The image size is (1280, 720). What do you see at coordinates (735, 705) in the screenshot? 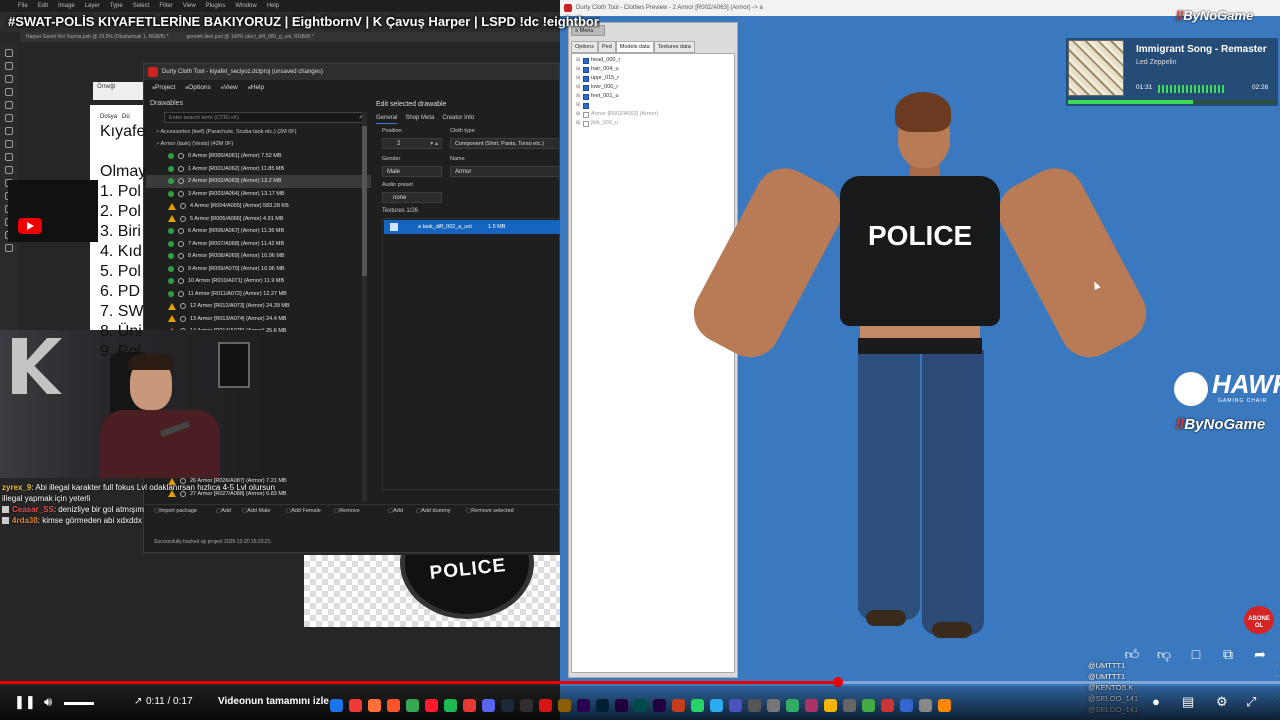
I see `taskbar-teams-icon` at bounding box center [735, 705].